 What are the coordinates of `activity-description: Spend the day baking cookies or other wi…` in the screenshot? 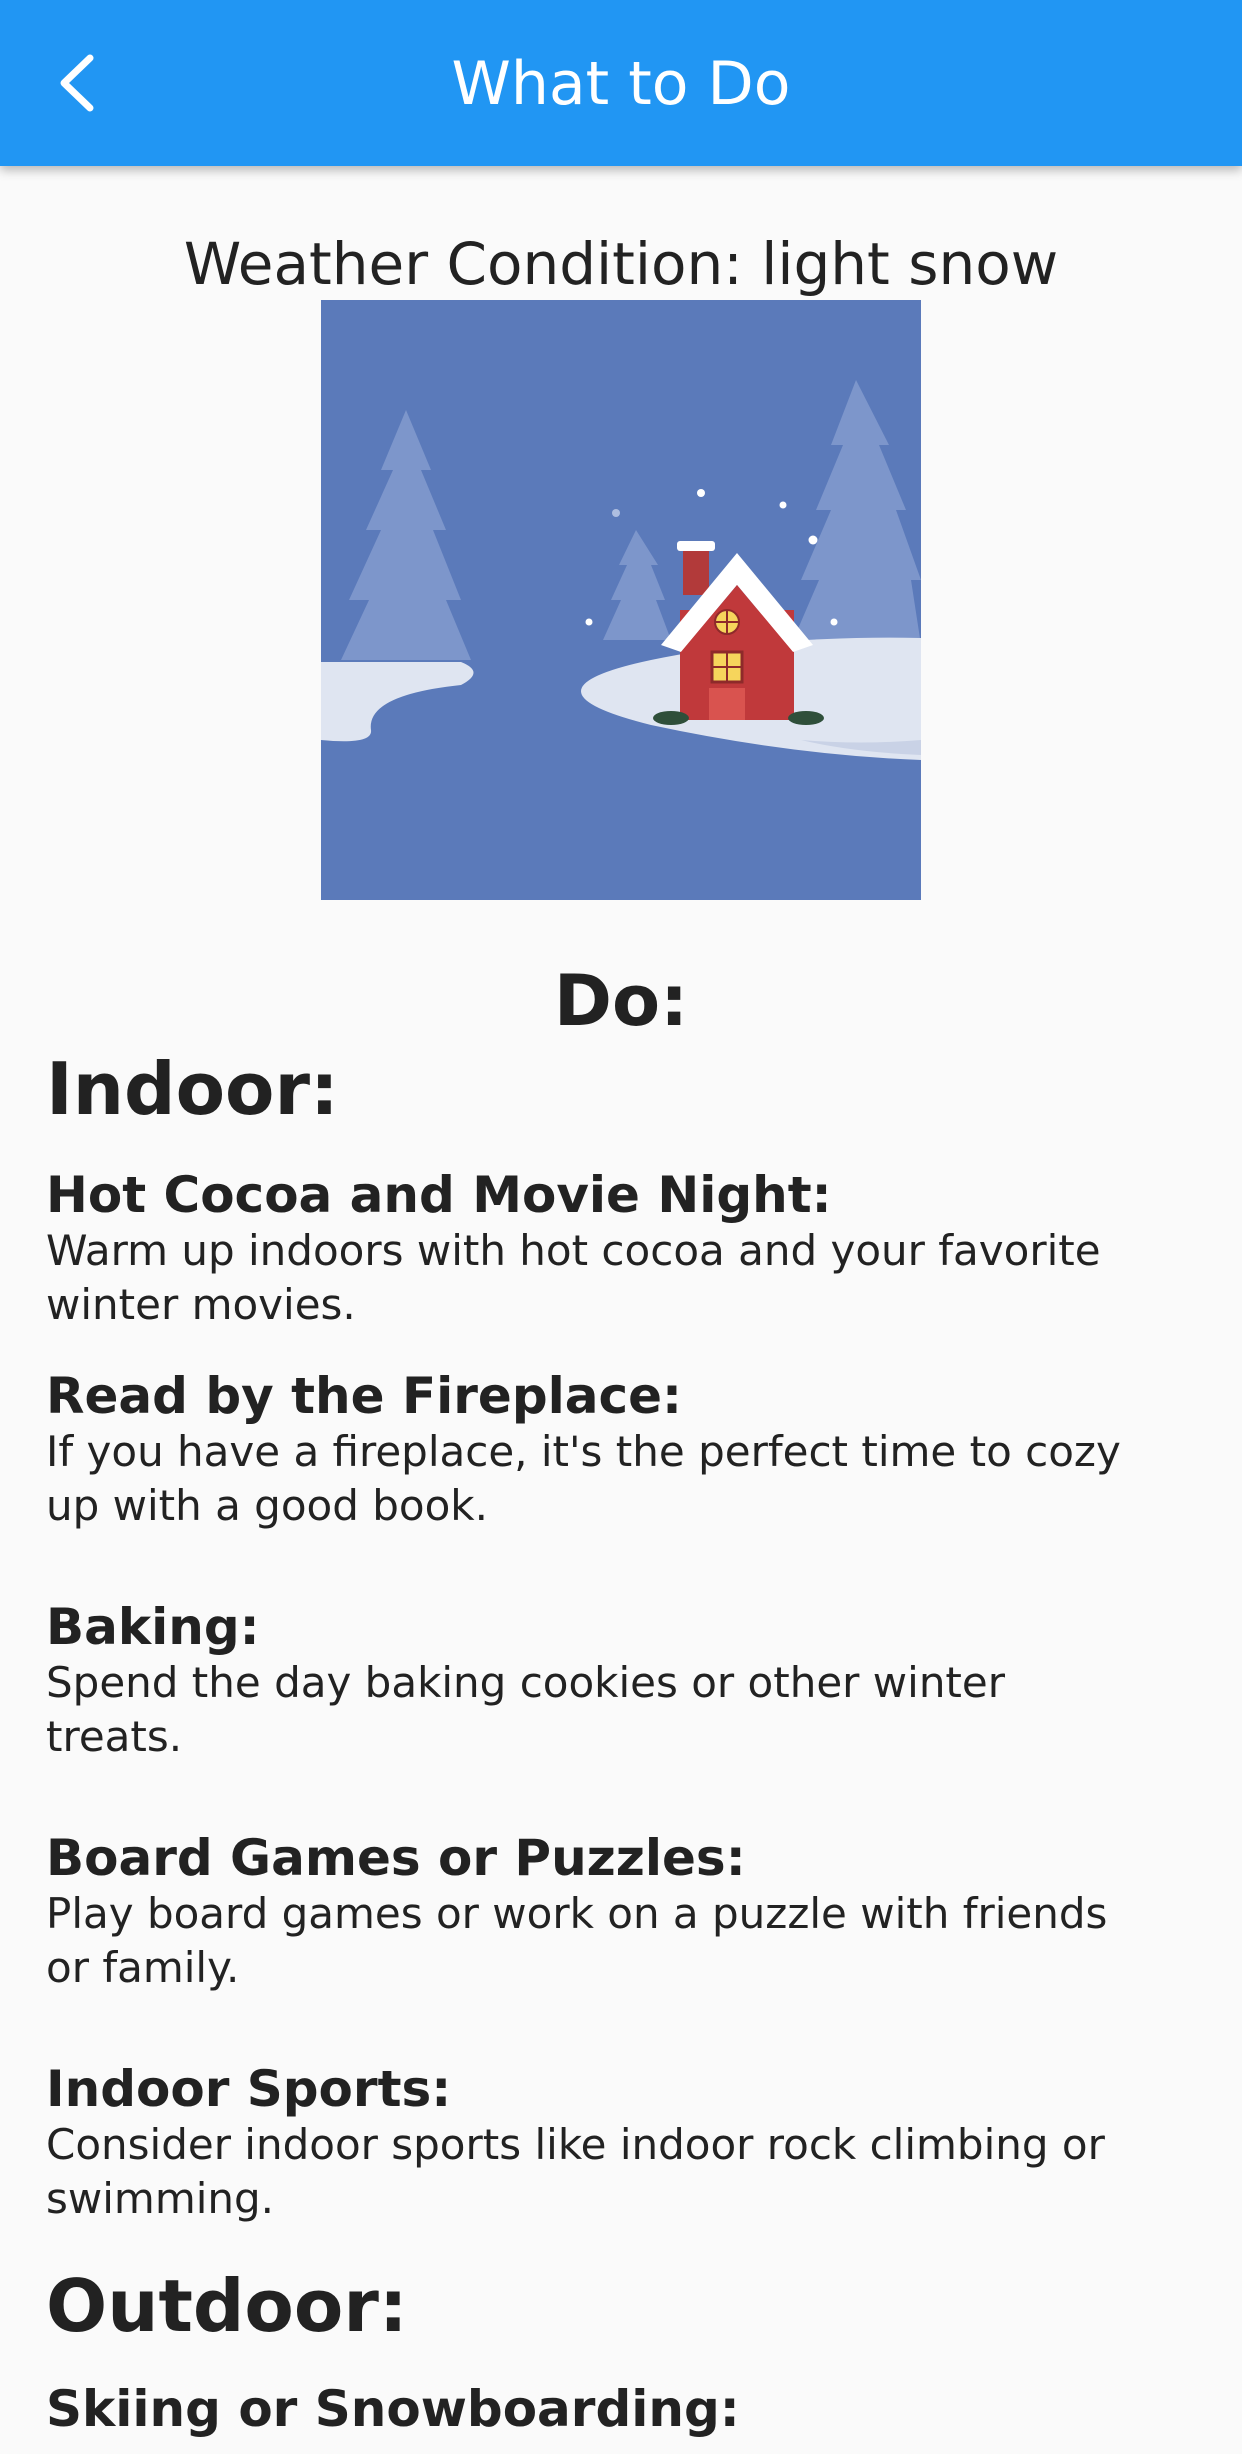 It's located at (526, 1709).